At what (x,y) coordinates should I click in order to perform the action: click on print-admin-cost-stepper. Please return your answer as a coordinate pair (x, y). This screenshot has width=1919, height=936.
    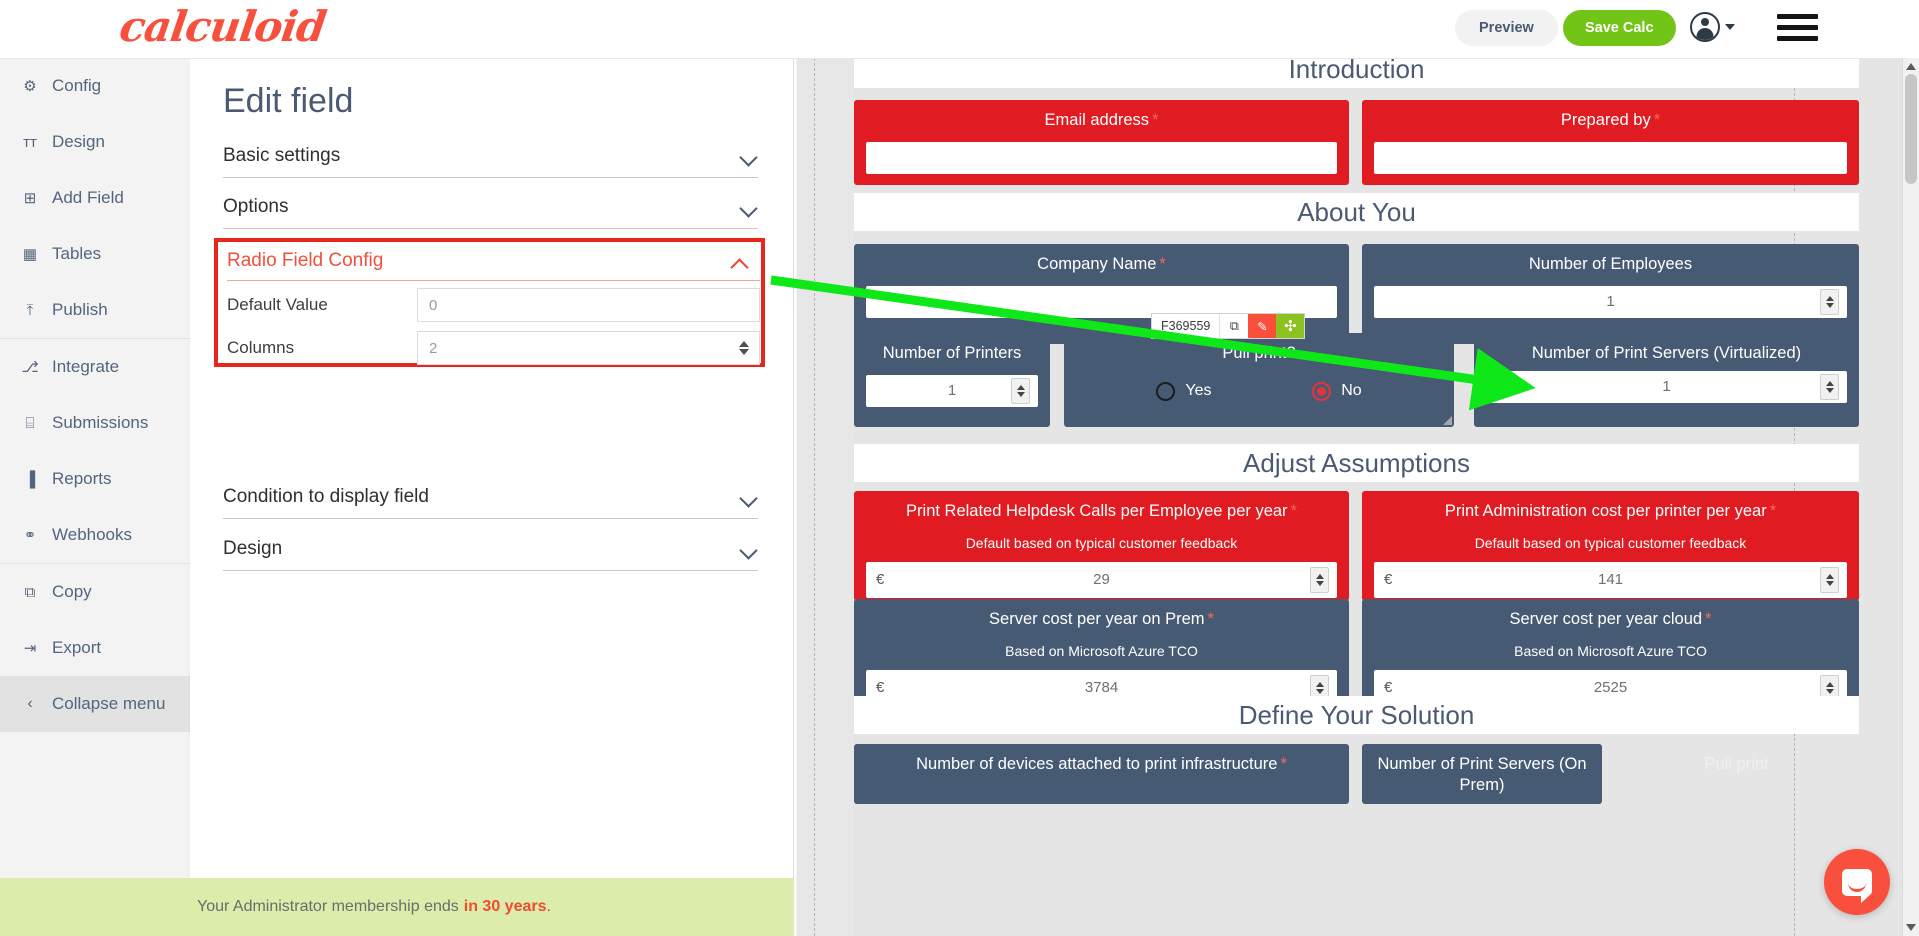
    Looking at the image, I should click on (1829, 579).